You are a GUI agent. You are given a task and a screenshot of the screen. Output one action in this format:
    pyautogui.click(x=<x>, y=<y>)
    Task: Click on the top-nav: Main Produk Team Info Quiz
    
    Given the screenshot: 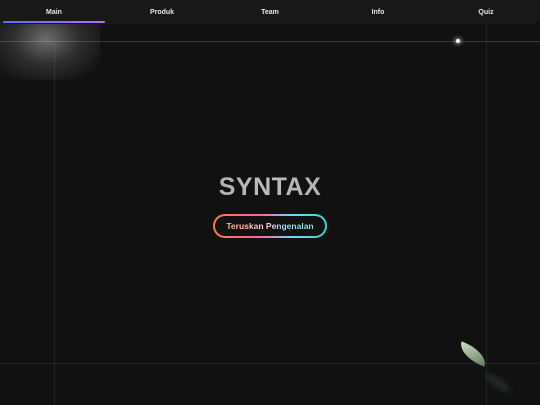 What is the action you would take?
    pyautogui.click(x=270, y=12)
    